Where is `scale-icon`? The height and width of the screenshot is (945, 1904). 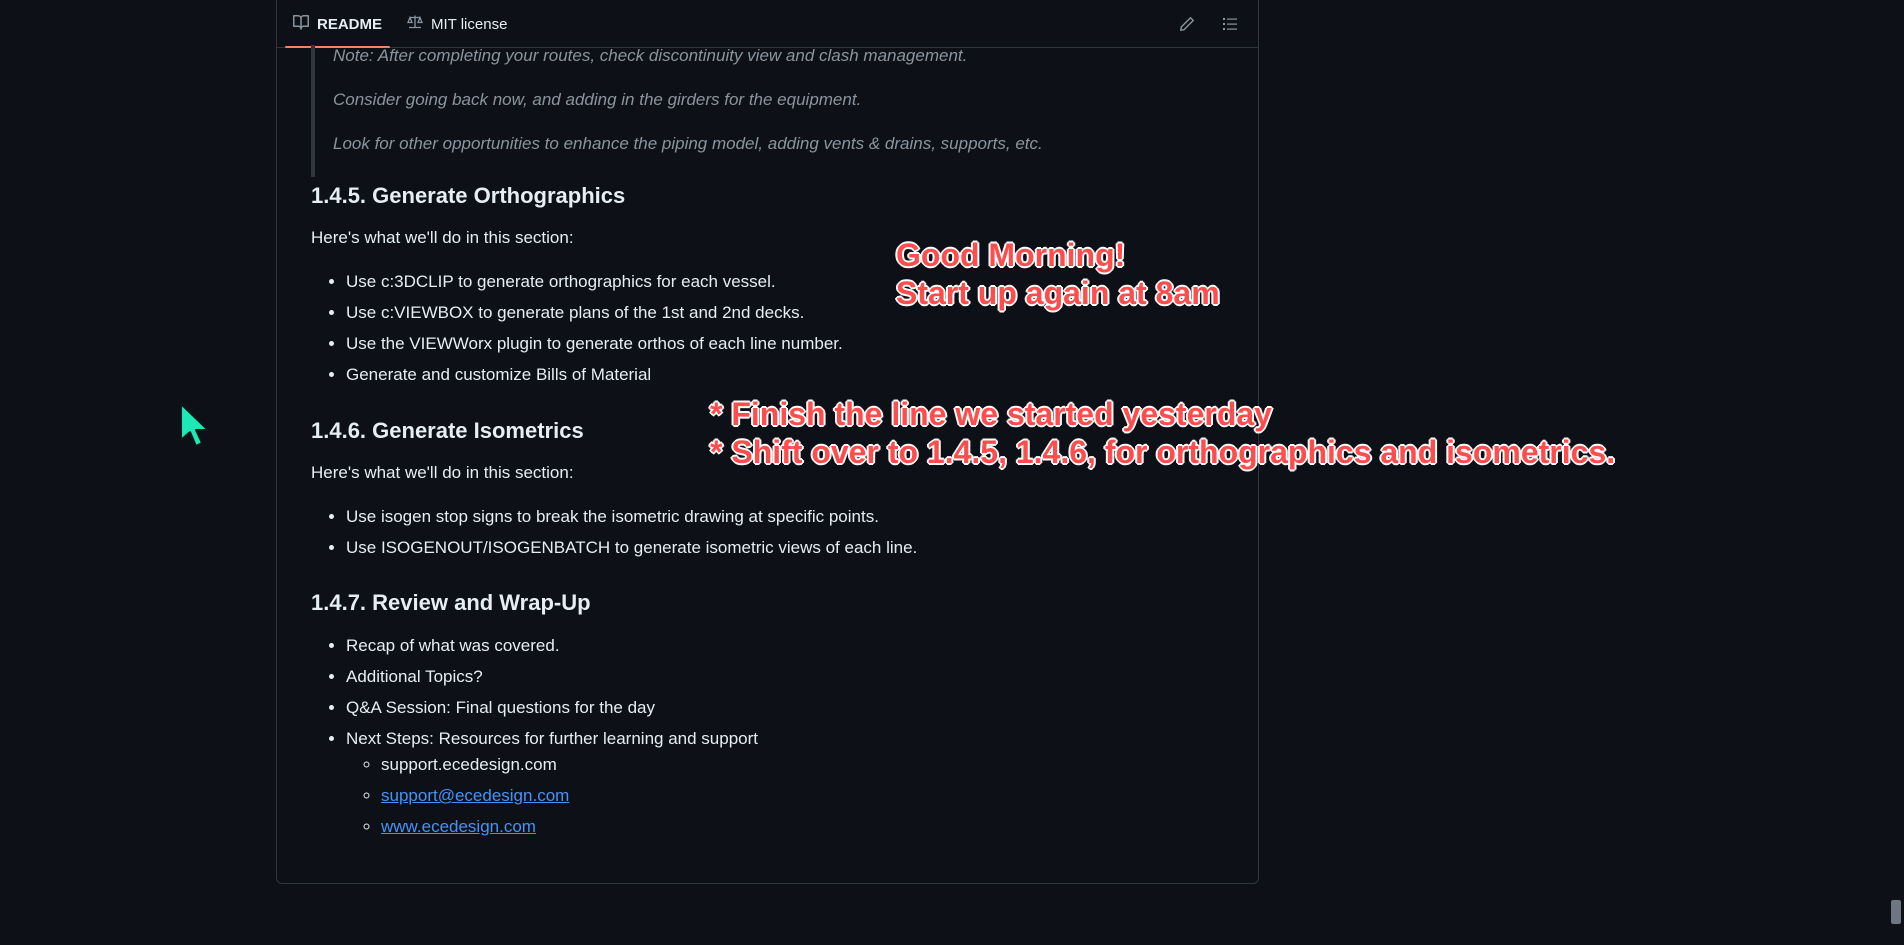 scale-icon is located at coordinates (419, 24).